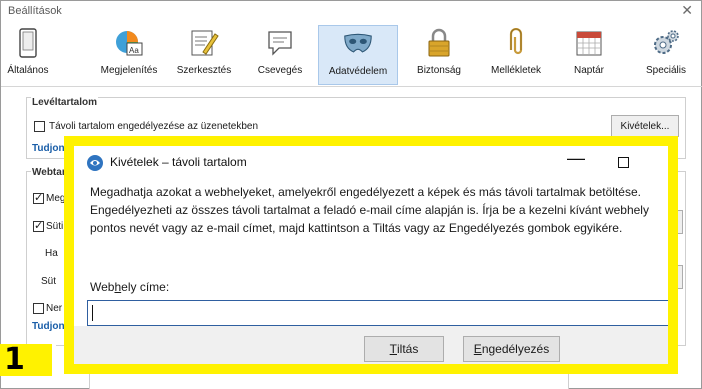 This screenshot has height=389, width=702. I want to click on tab-attachments: Mellékletek, so click(516, 55).